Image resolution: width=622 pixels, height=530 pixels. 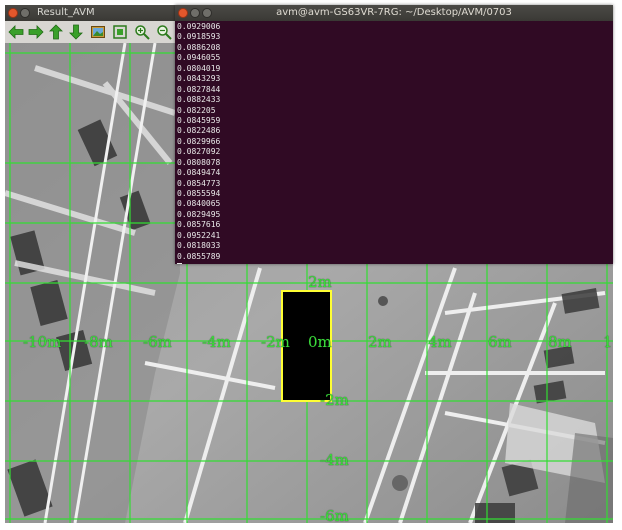 I want to click on x-label-10: 10m, so click(x=608, y=342).